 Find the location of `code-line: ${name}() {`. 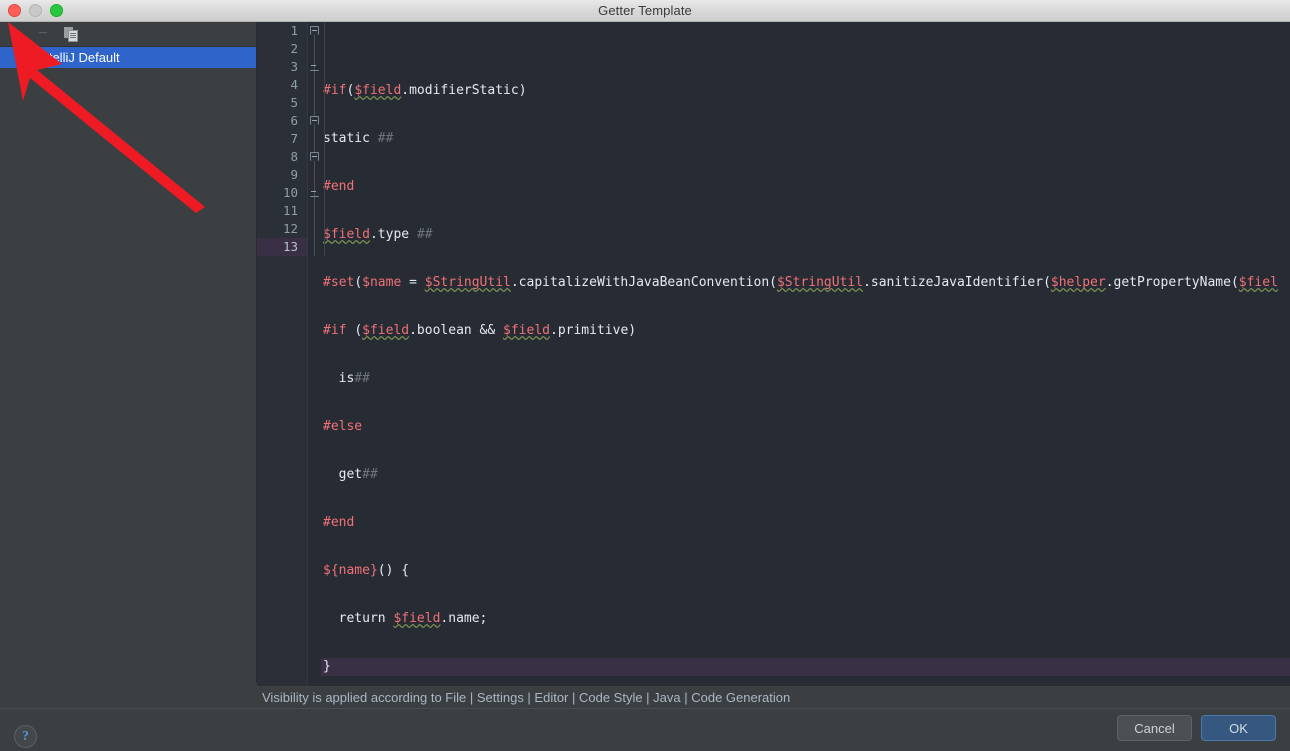

code-line: ${name}() { is located at coordinates (805, 571).